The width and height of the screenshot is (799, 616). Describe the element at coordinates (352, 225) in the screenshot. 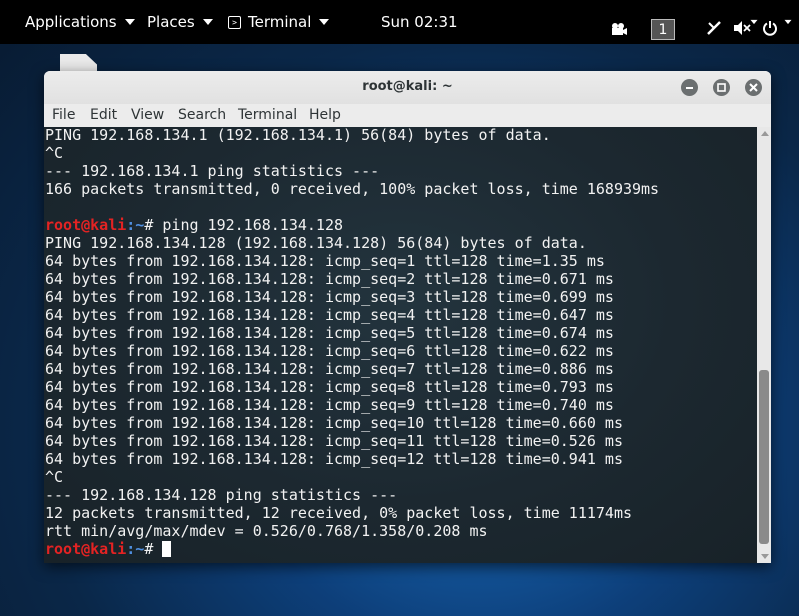

I see `terminal-prompt-line: root@kali:~# ping 192.168.134.128` at that location.